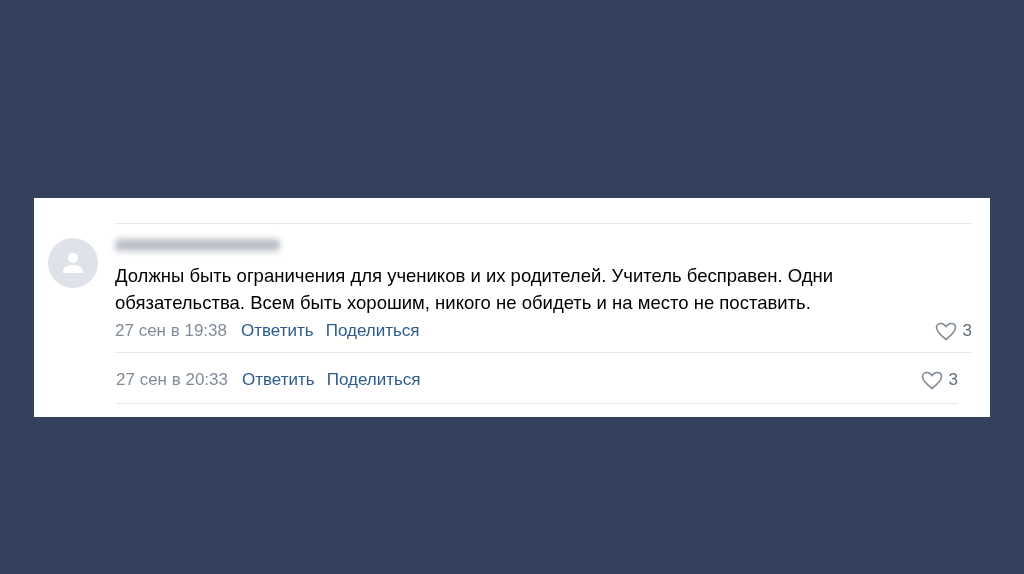 The height and width of the screenshot is (574, 1024). What do you see at coordinates (171, 331) in the screenshot?
I see `comment-date: 27 сен в 19:38` at bounding box center [171, 331].